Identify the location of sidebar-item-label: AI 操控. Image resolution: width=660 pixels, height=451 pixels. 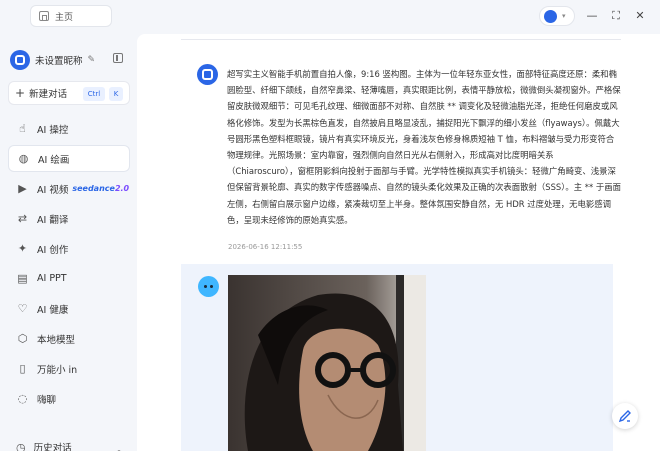
(53, 130).